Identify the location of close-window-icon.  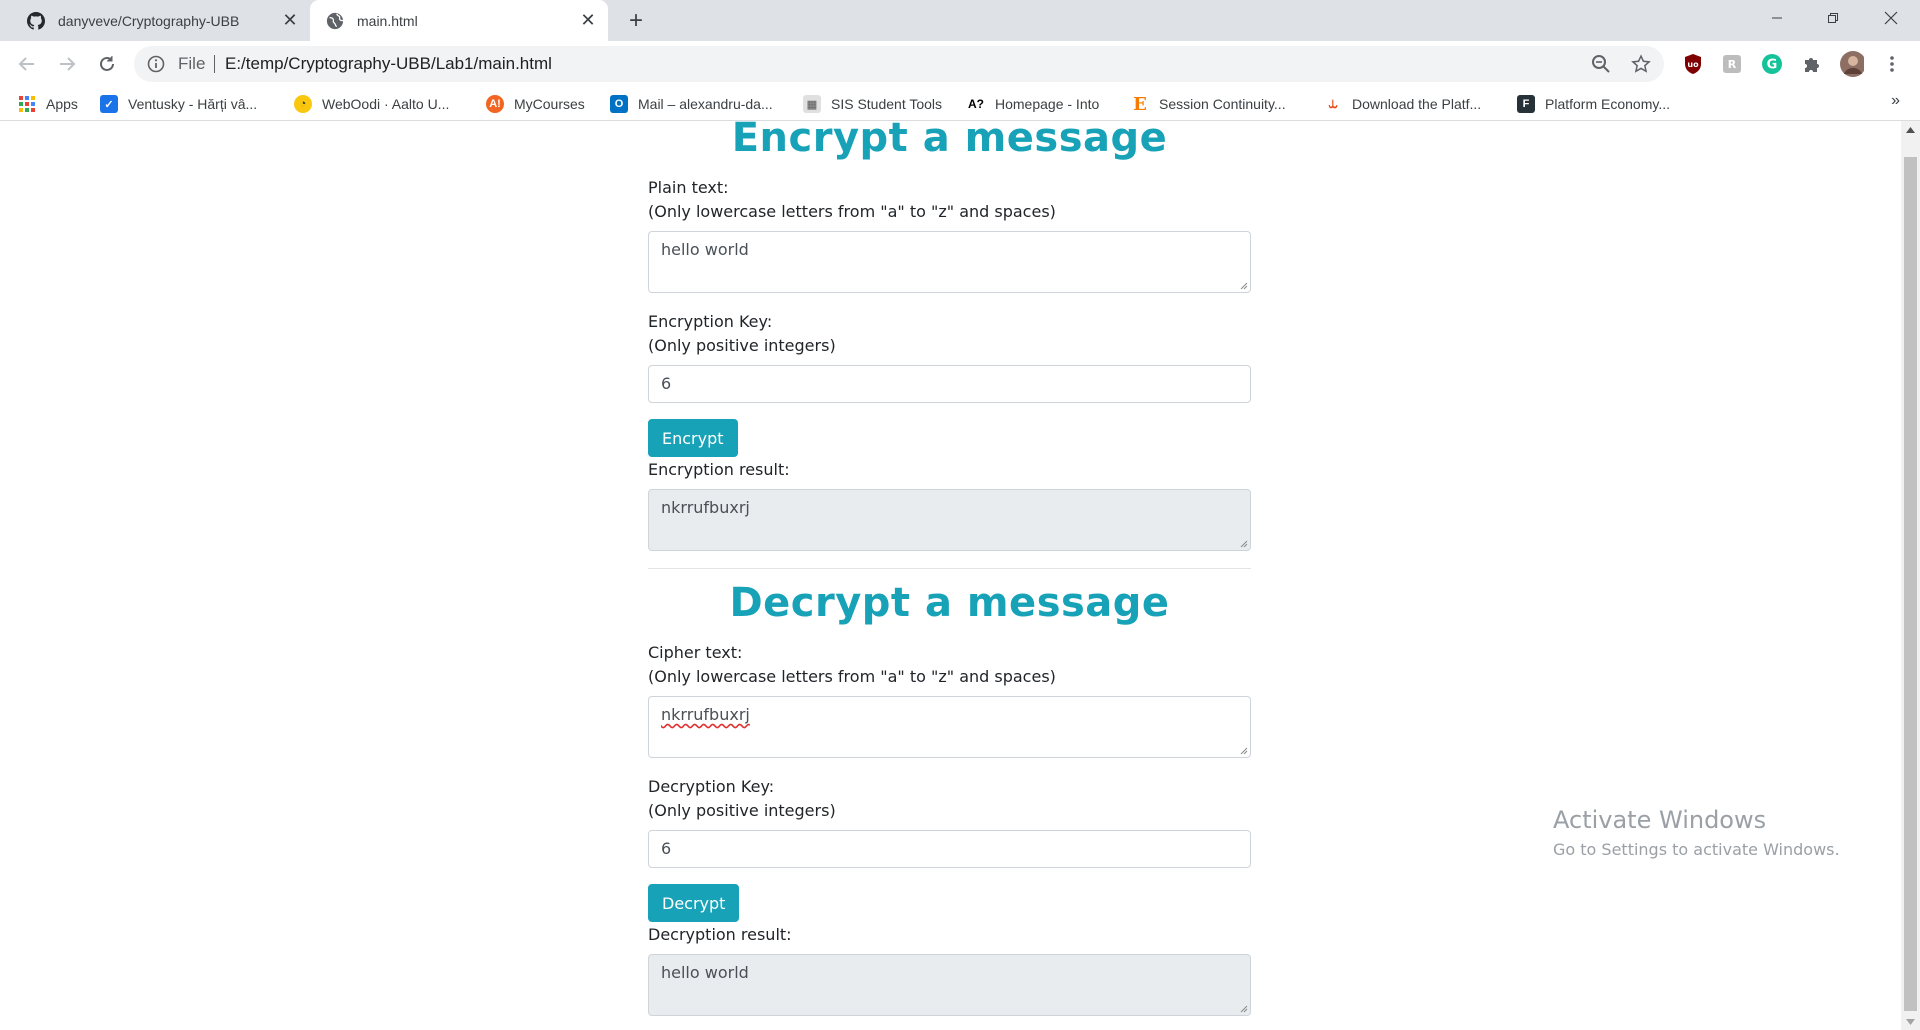
(1891, 18).